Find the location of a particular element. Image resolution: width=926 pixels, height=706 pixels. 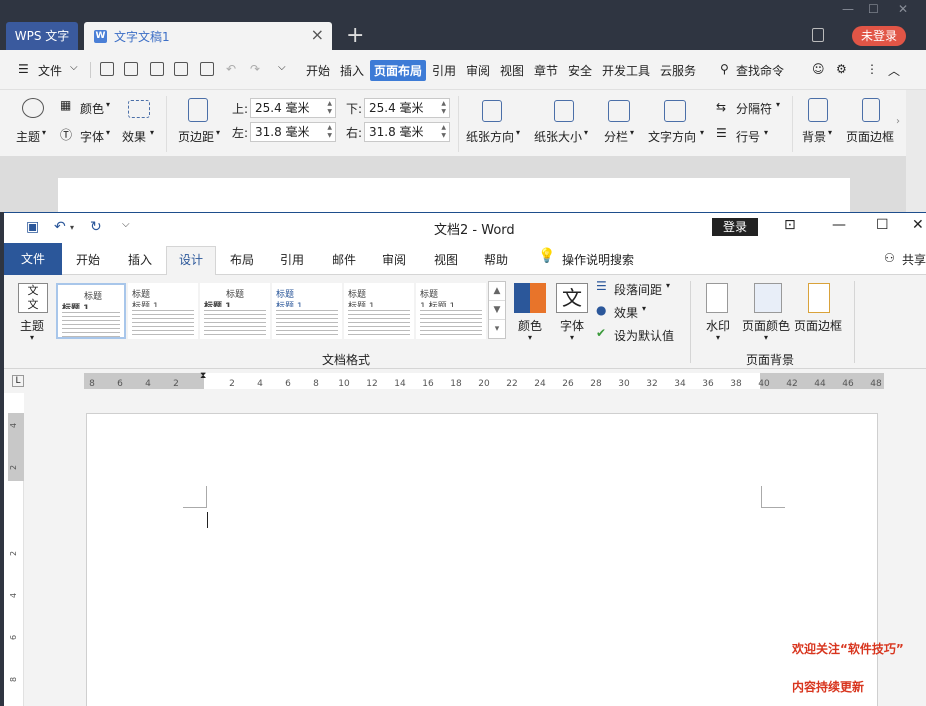

gallery-expand-icon: ▾ is located at coordinates (497, 329).